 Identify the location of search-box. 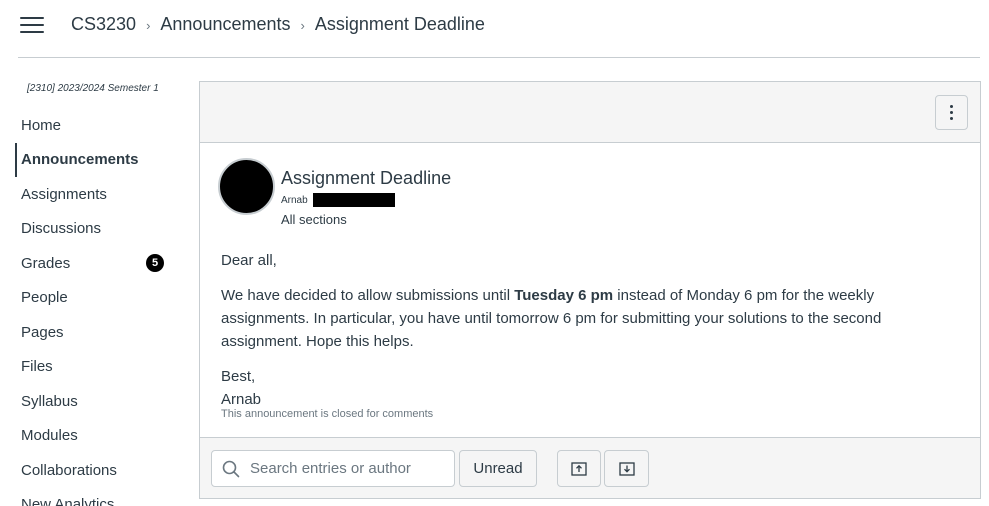
(333, 468).